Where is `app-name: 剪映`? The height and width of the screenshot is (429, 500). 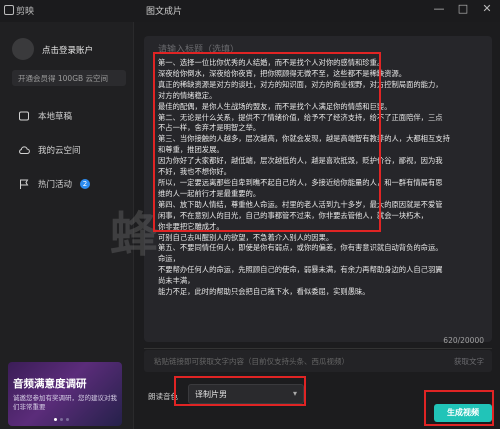
app-name: 剪映 is located at coordinates (25, 12).